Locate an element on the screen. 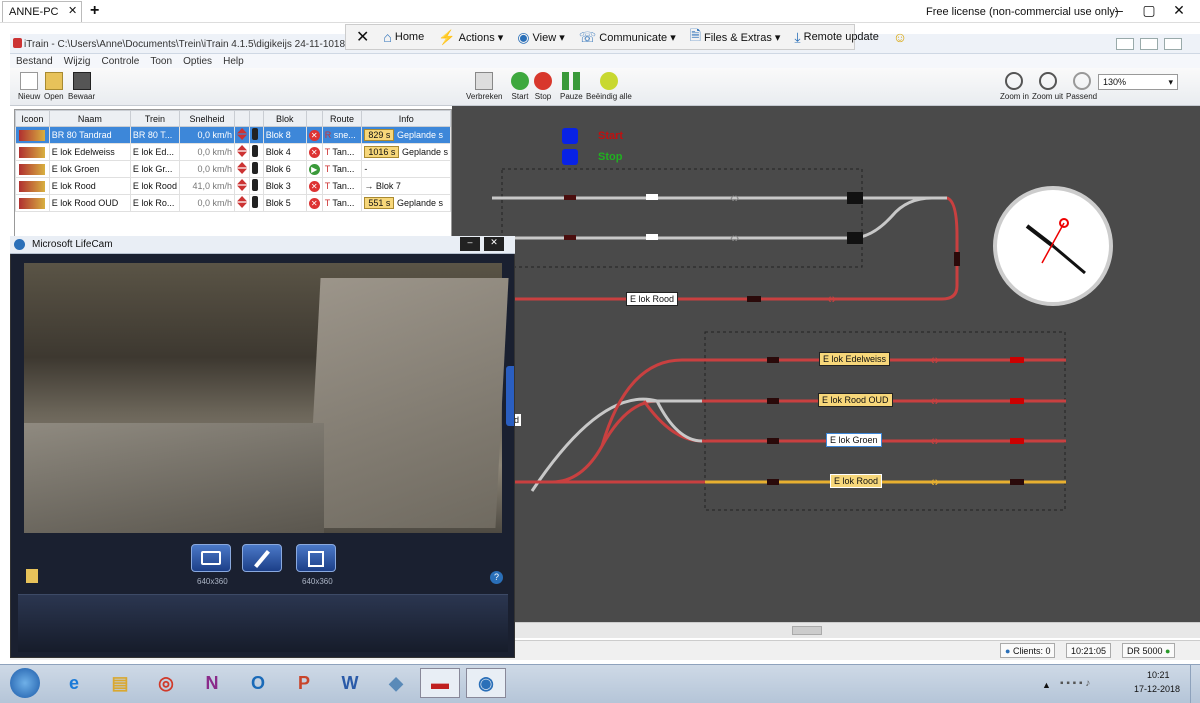 Image resolution: width=1200 pixels, height=703 pixels. col-speed: Snelheid is located at coordinates (207, 118).